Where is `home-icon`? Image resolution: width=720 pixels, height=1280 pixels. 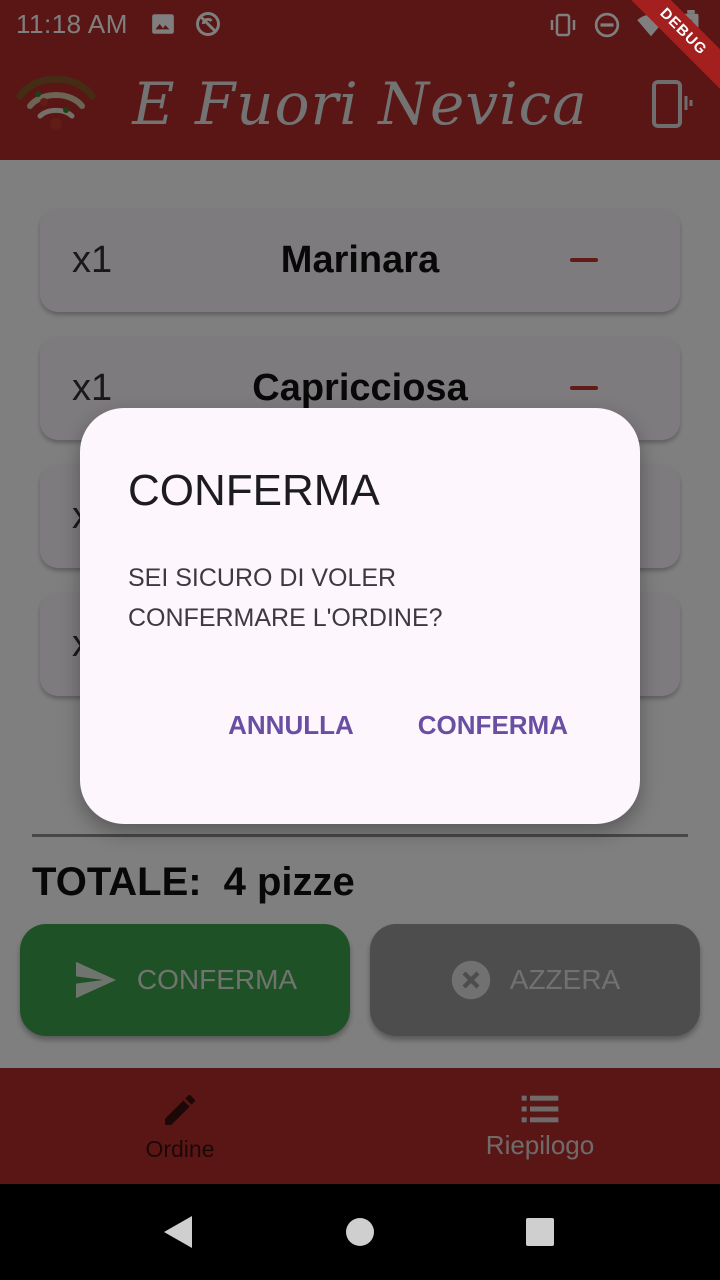 home-icon is located at coordinates (360, 1232).